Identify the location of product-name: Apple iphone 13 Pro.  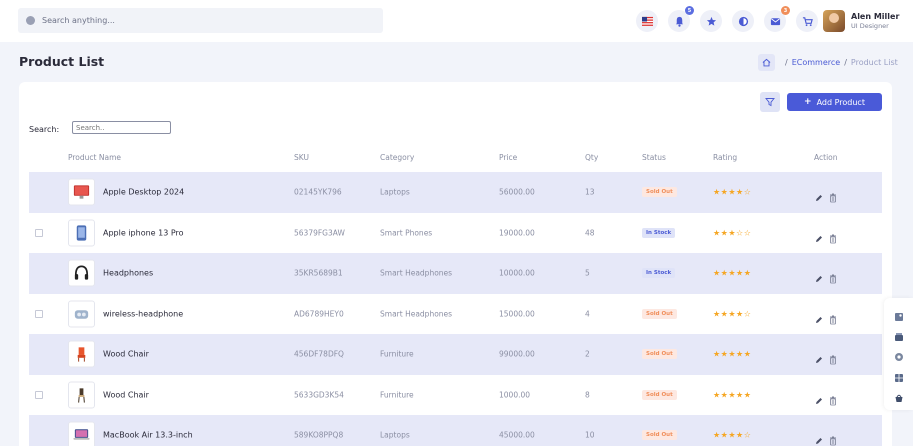
(143, 232).